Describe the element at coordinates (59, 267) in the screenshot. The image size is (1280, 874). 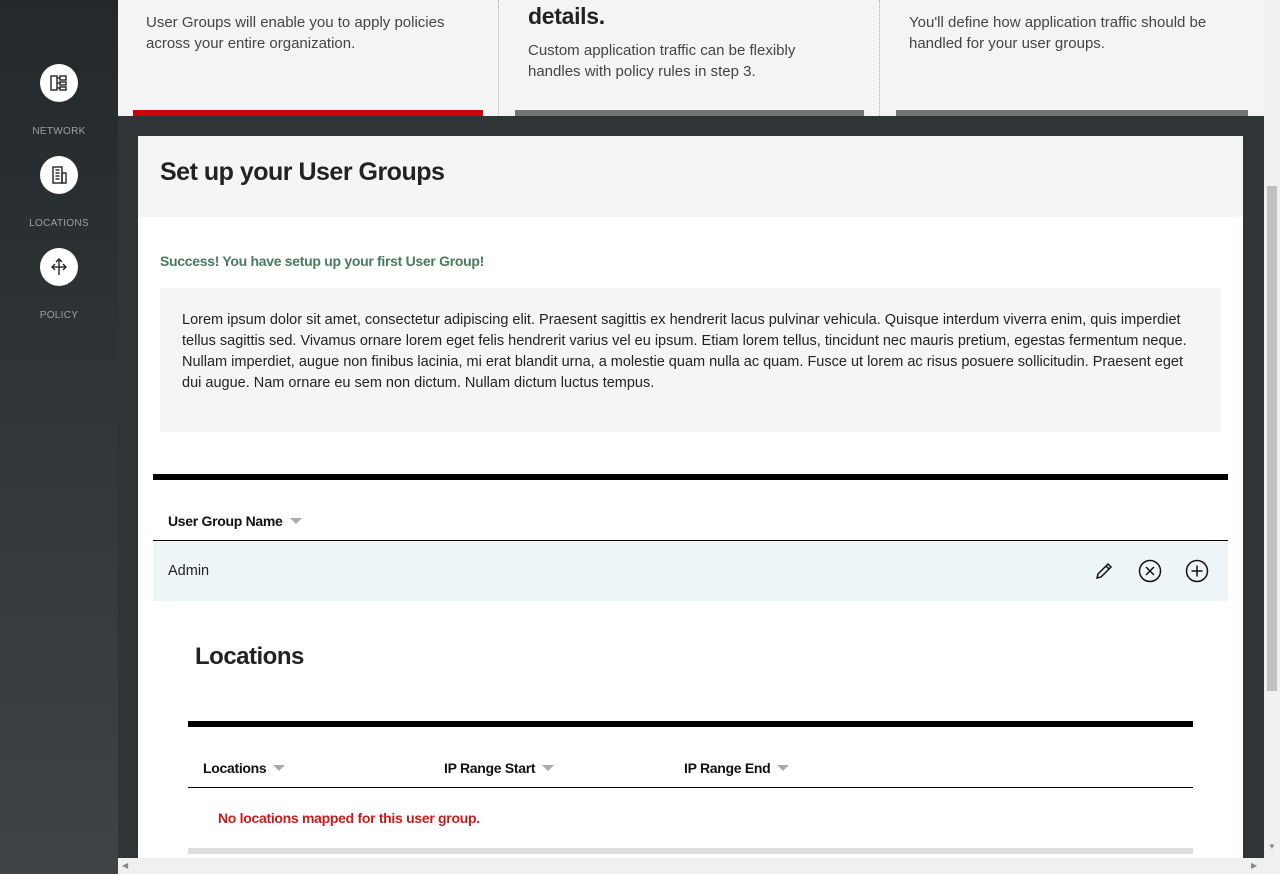
I see `move-arrows-icon` at that location.